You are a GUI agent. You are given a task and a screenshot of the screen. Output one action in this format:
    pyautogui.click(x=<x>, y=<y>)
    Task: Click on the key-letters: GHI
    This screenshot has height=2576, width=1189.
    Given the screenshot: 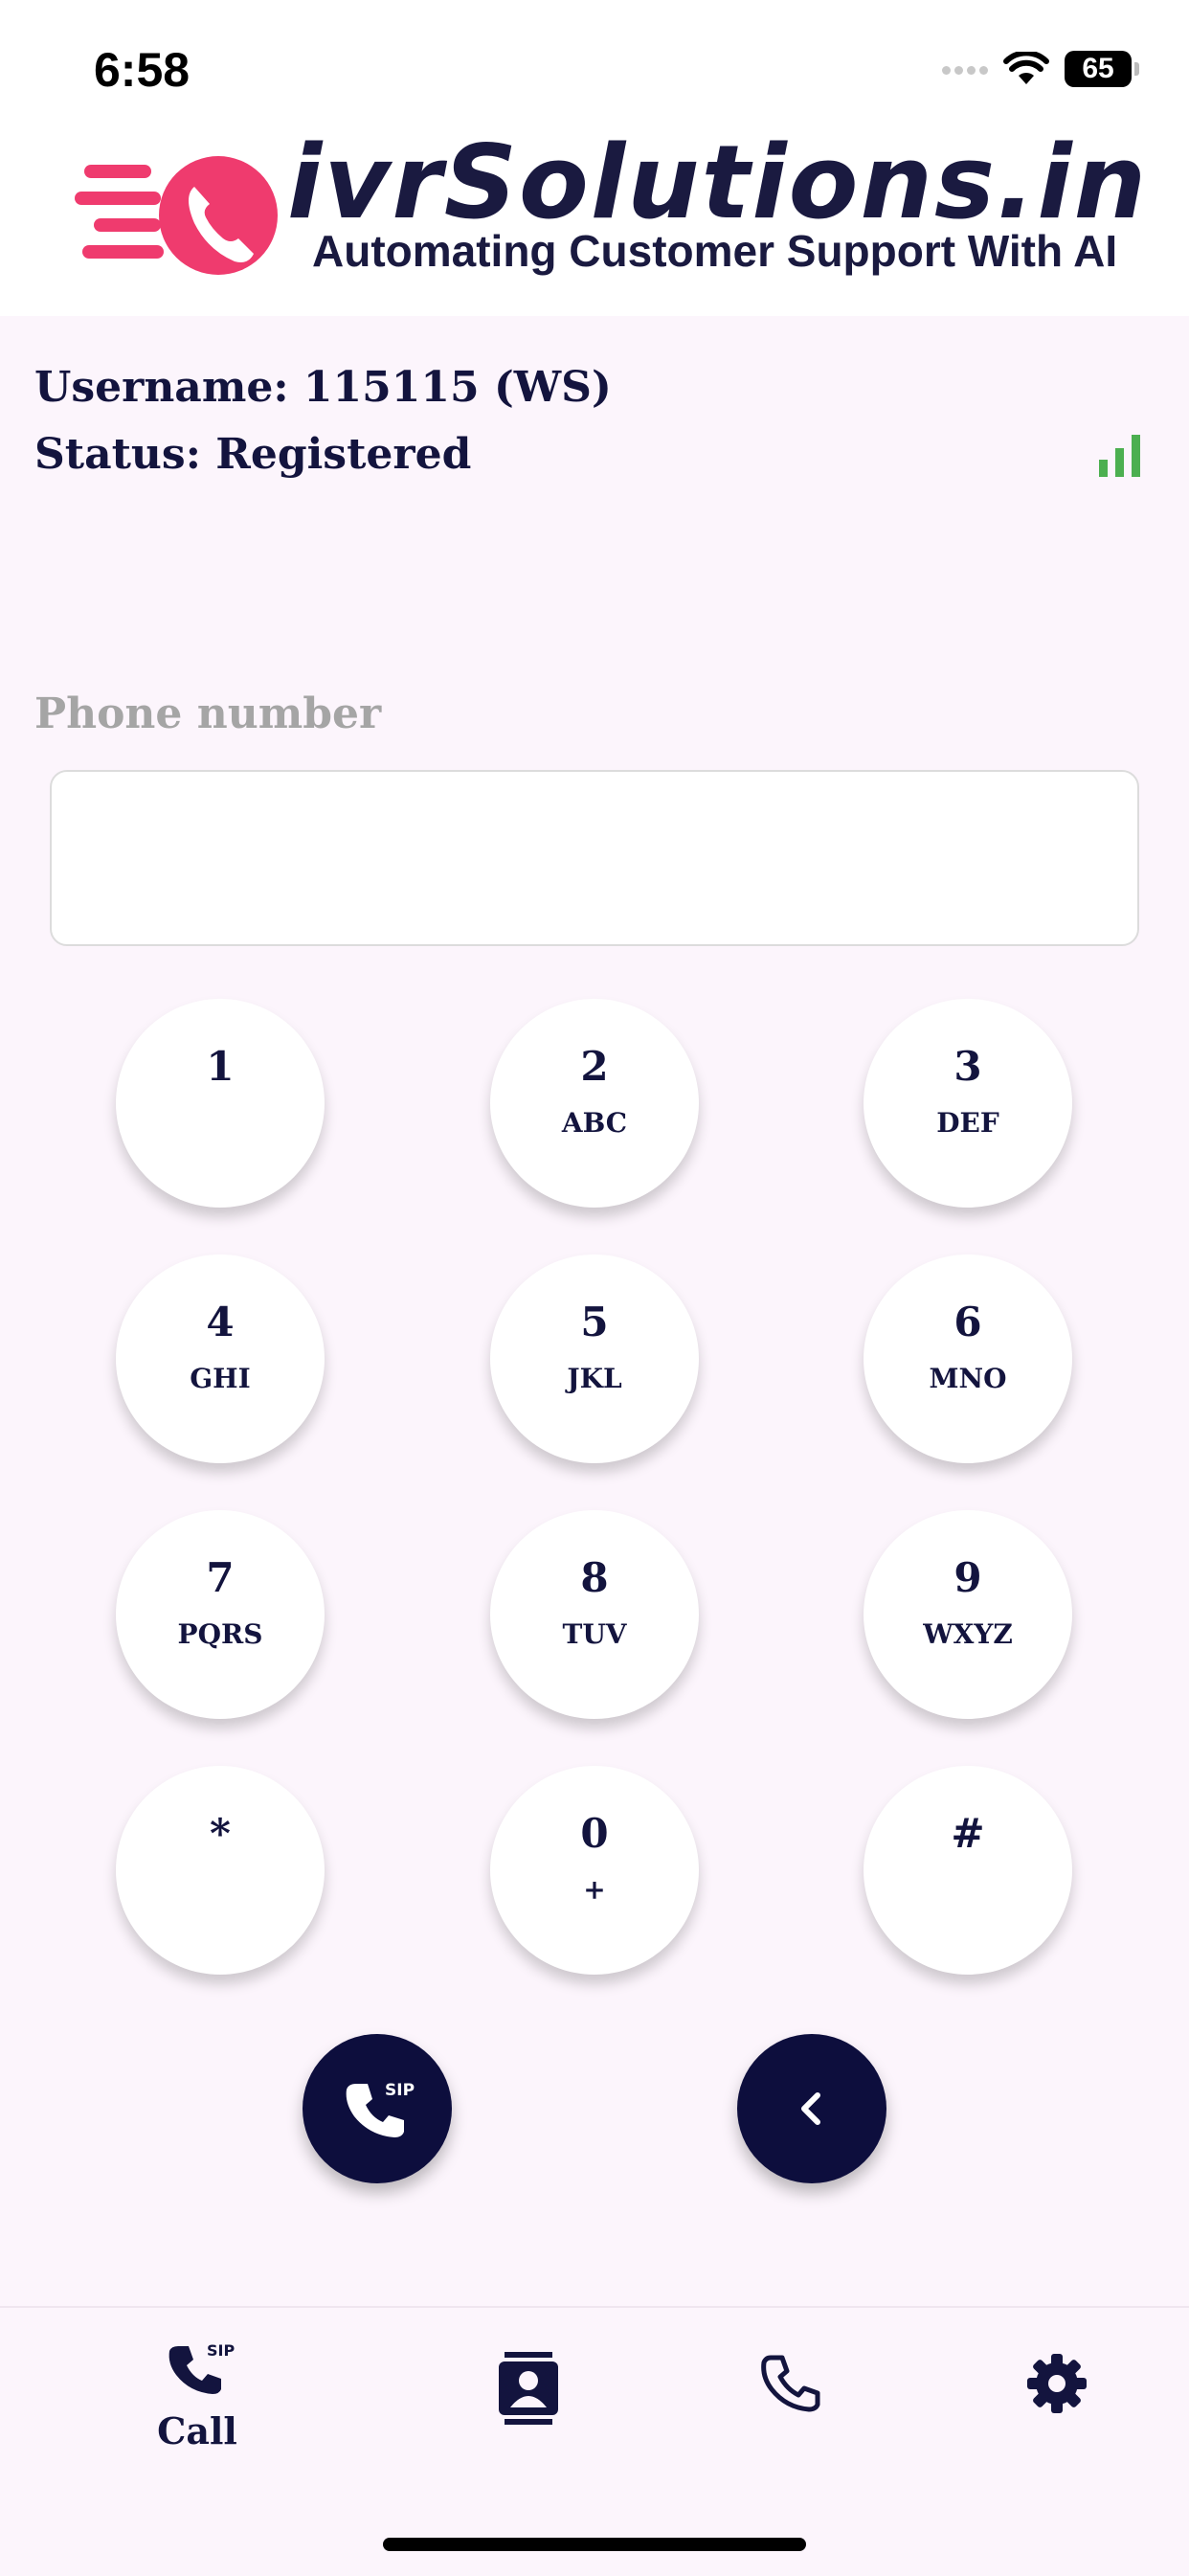 What is the action you would take?
    pyautogui.click(x=220, y=1378)
    